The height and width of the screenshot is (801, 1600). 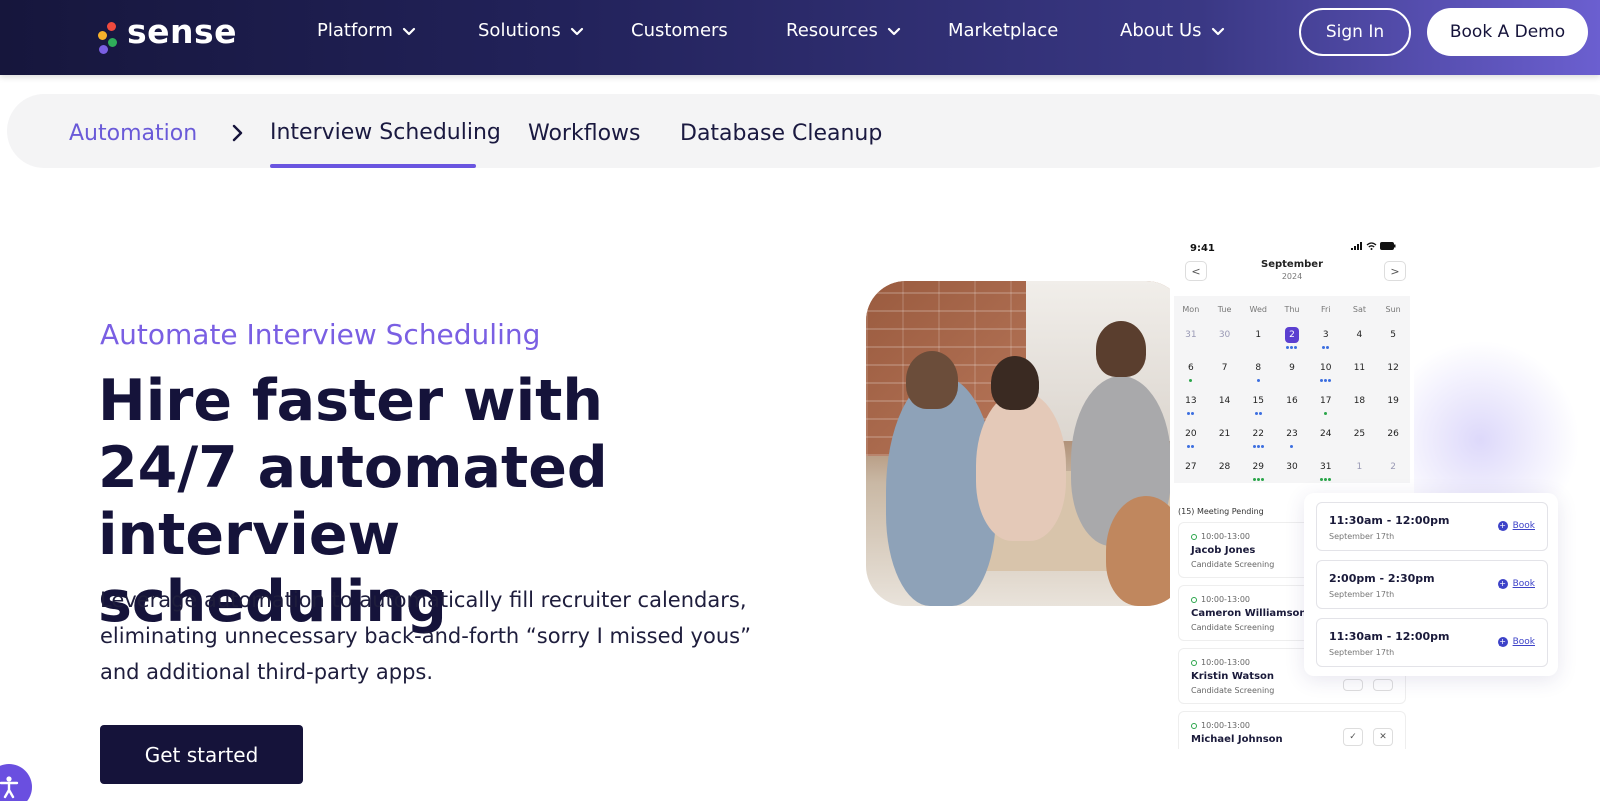 I want to click on nav-solutions: Solutions, so click(x=531, y=30).